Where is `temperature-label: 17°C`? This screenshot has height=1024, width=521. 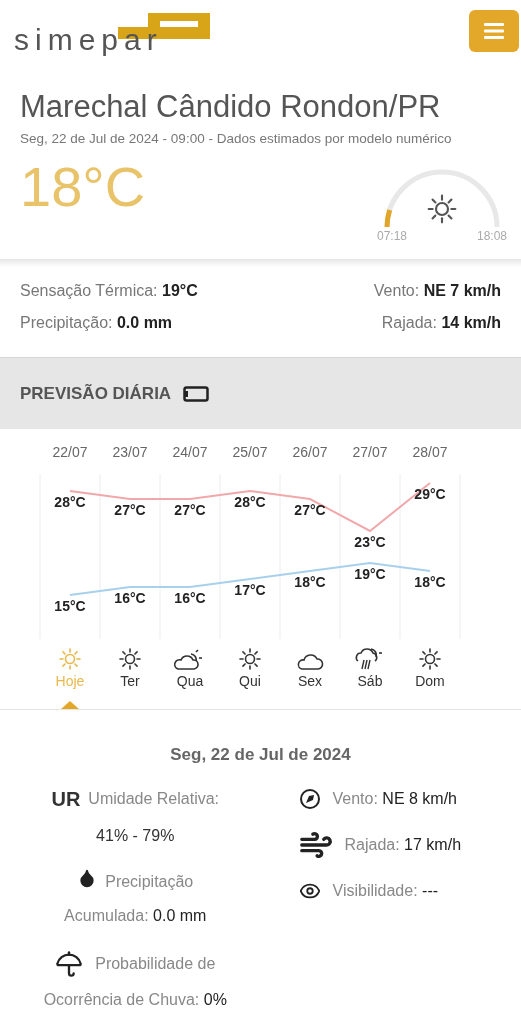 temperature-label: 17°C is located at coordinates (250, 590).